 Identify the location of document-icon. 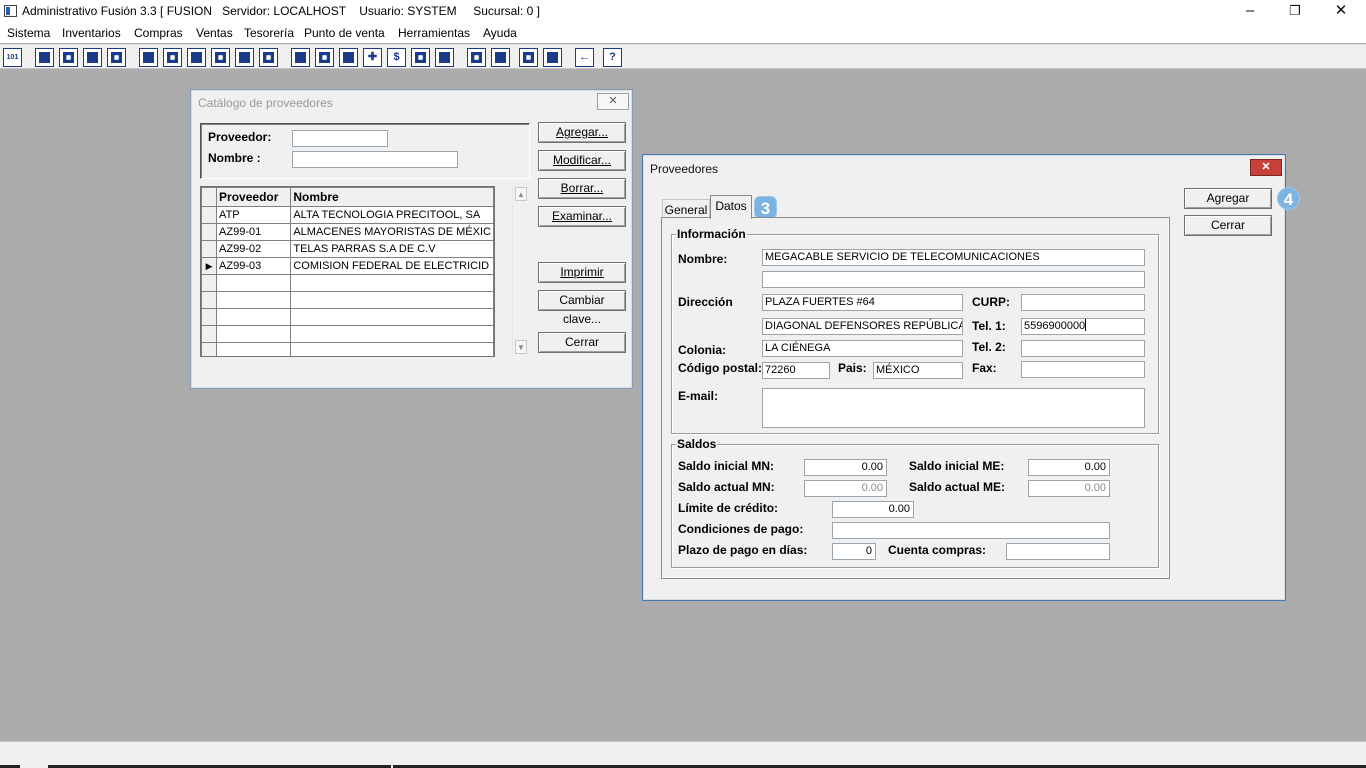
(244, 57).